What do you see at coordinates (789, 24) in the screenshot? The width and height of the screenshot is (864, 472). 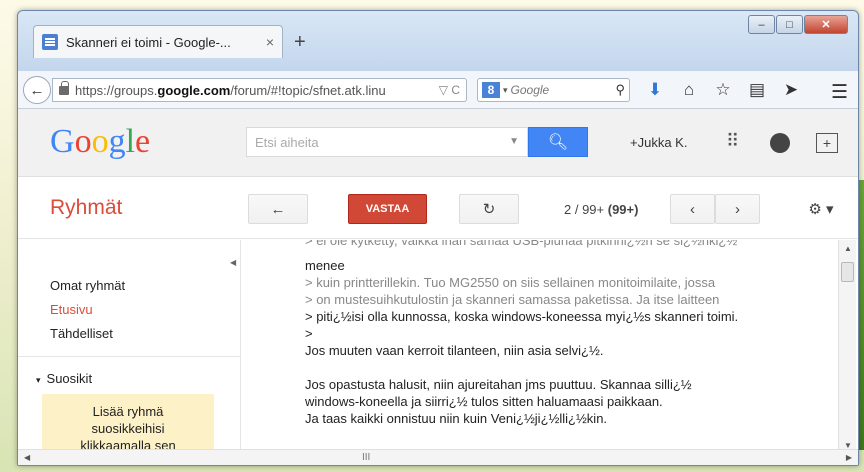 I see `maximize-button: □` at bounding box center [789, 24].